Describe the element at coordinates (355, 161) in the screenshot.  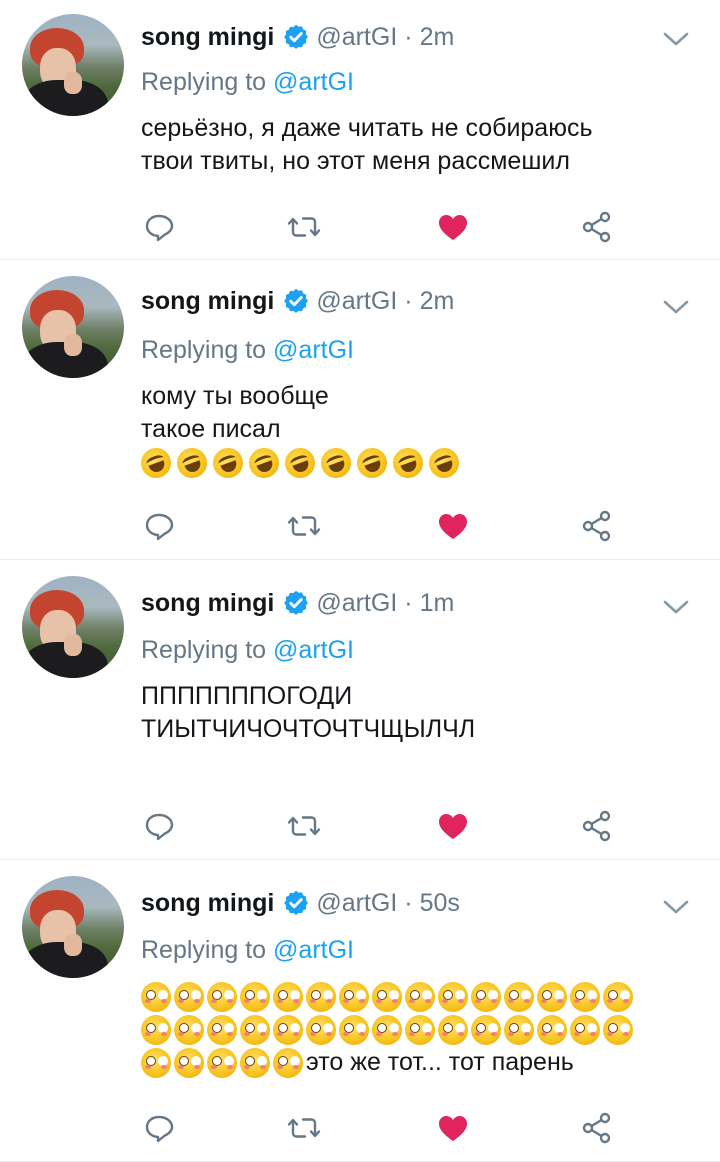
I see `tweet-text-line: твои твиты, но этот меня рассмешил` at that location.